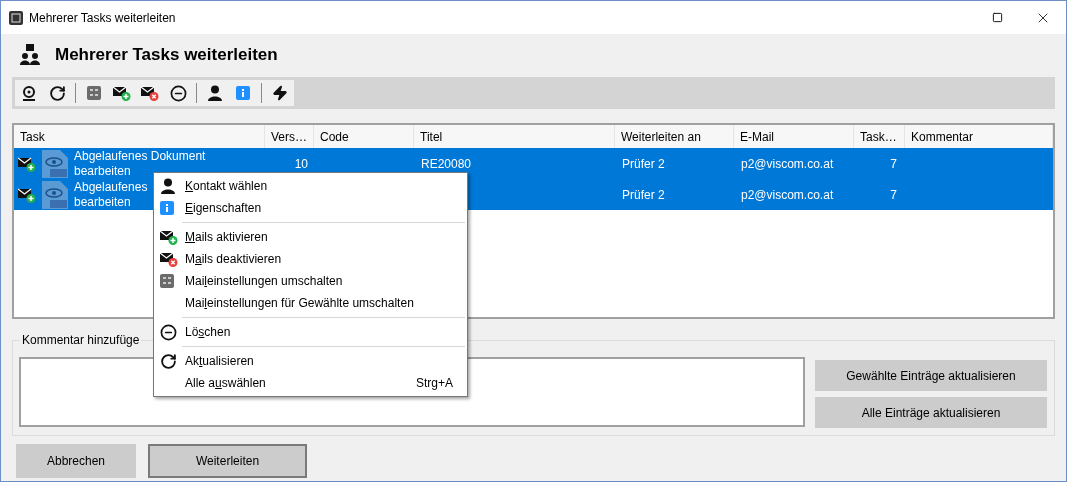  I want to click on table-cell-text: RE20080, so click(446, 164).